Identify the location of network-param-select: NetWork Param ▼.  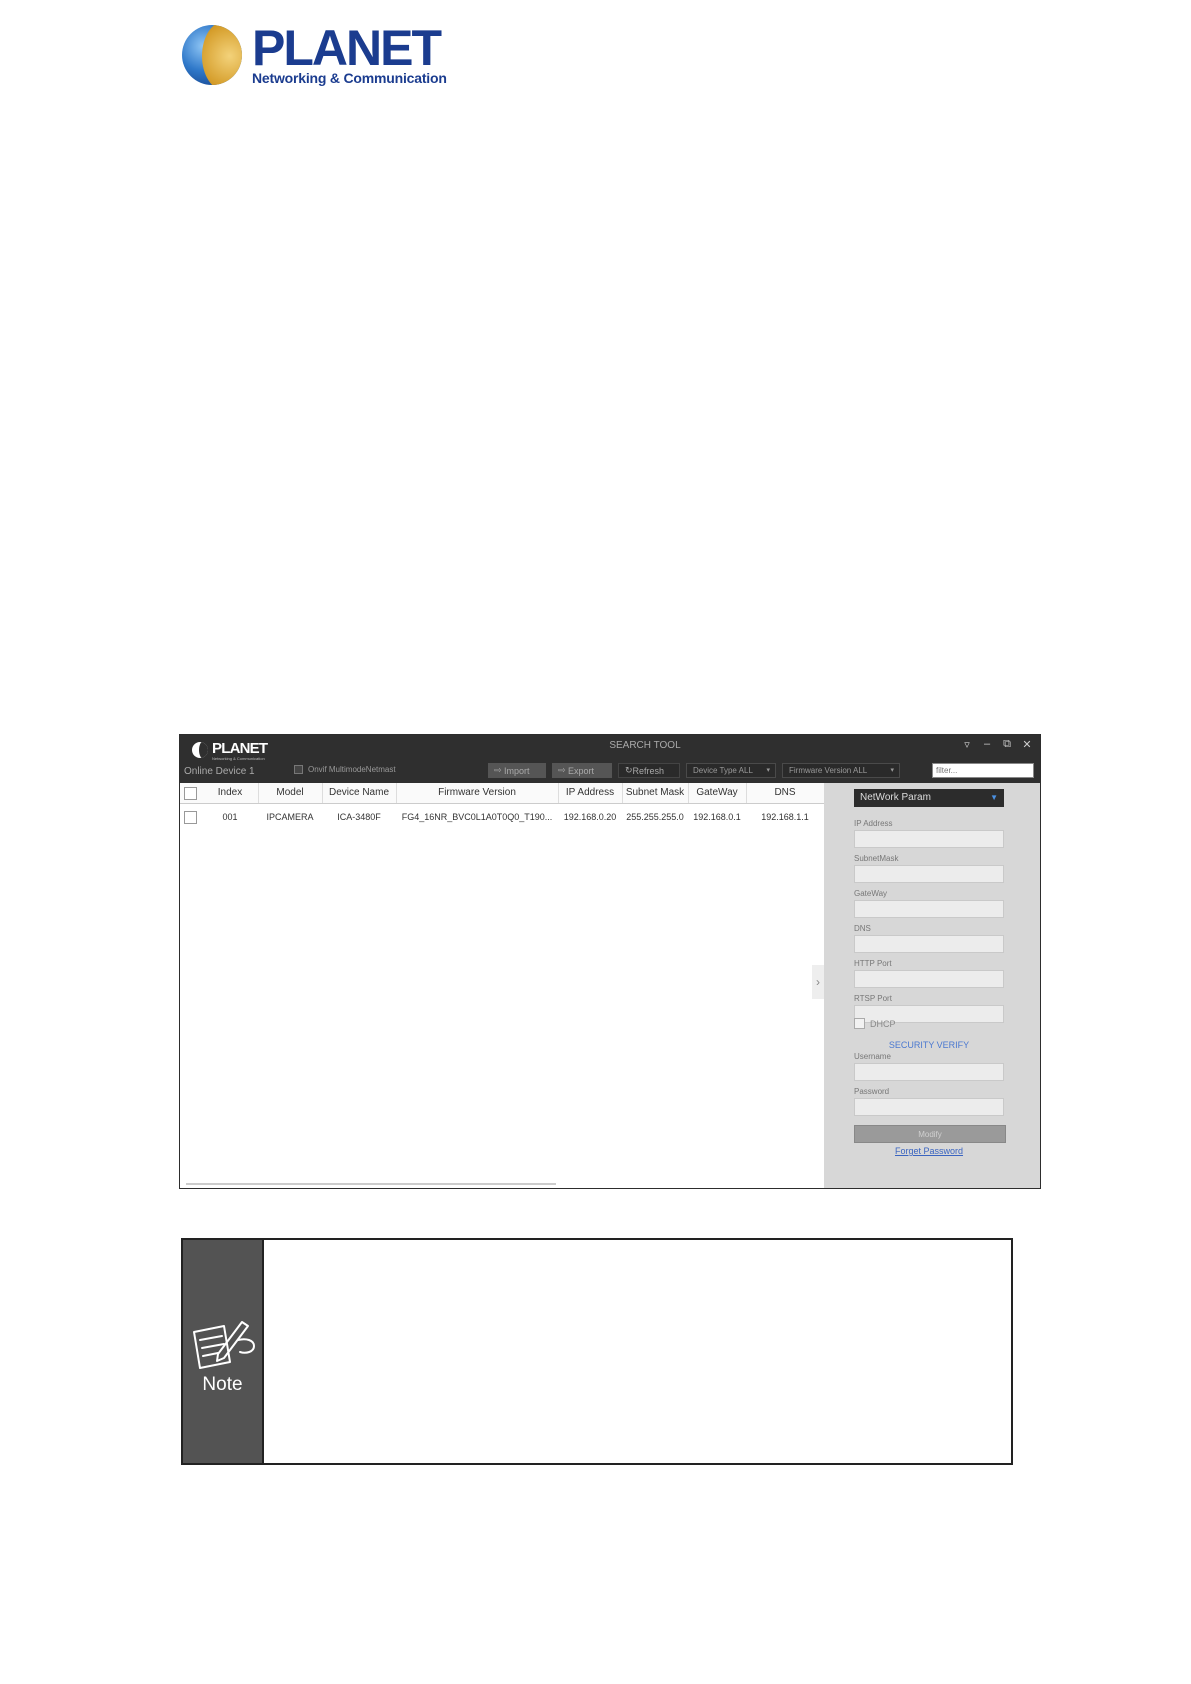
(929, 798).